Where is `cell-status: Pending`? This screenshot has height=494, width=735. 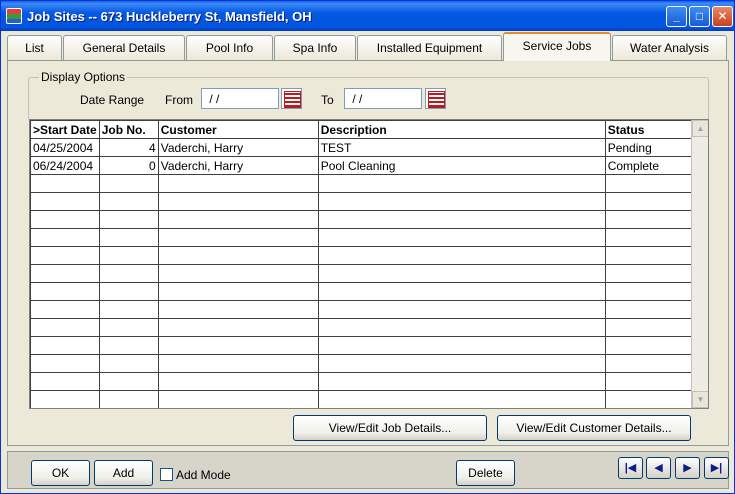 cell-status: Pending is located at coordinates (649, 147).